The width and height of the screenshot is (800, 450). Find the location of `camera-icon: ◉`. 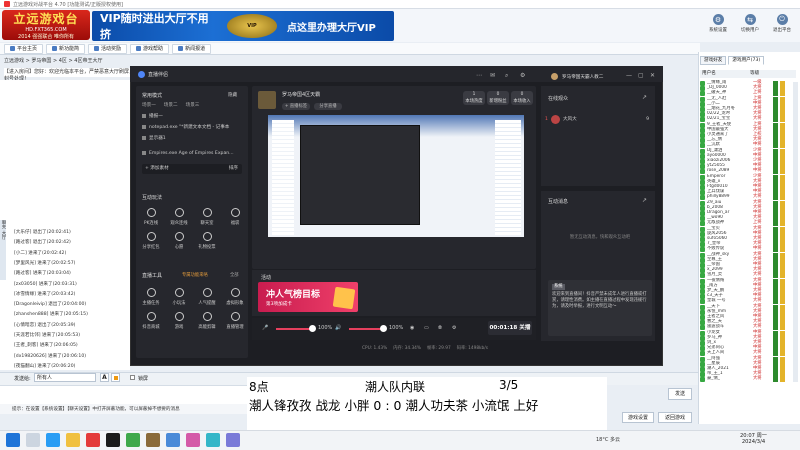

camera-icon: ◉ is located at coordinates (412, 328).